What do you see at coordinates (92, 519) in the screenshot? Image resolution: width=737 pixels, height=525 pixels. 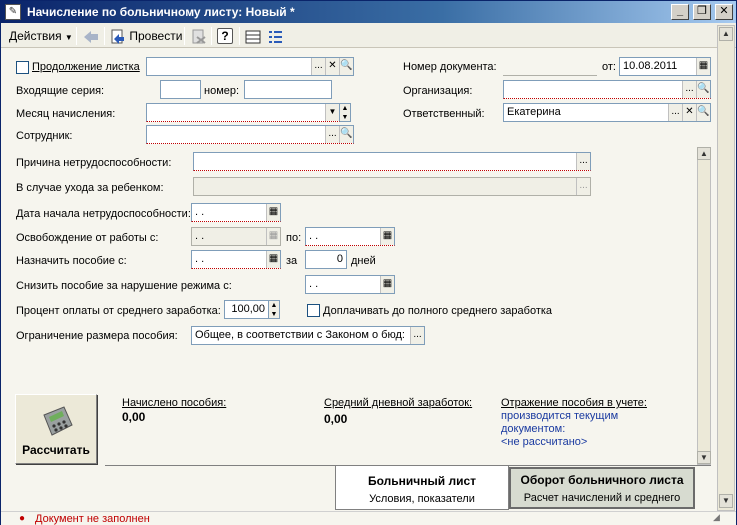 I see `status-message: Документ не заполнен` at bounding box center [92, 519].